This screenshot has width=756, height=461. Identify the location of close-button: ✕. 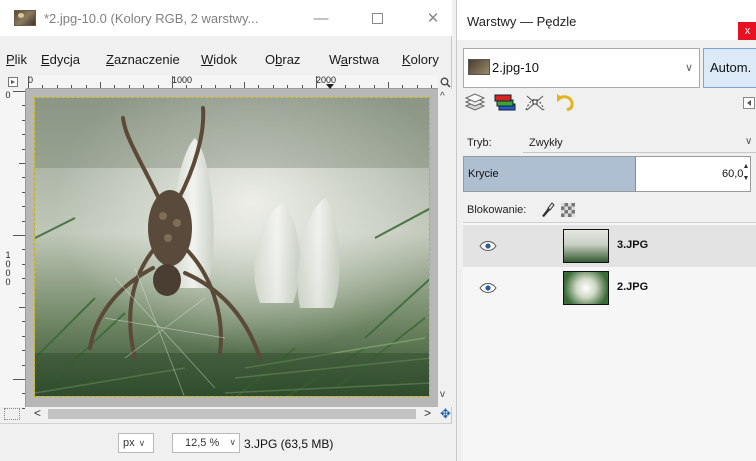
(433, 18).